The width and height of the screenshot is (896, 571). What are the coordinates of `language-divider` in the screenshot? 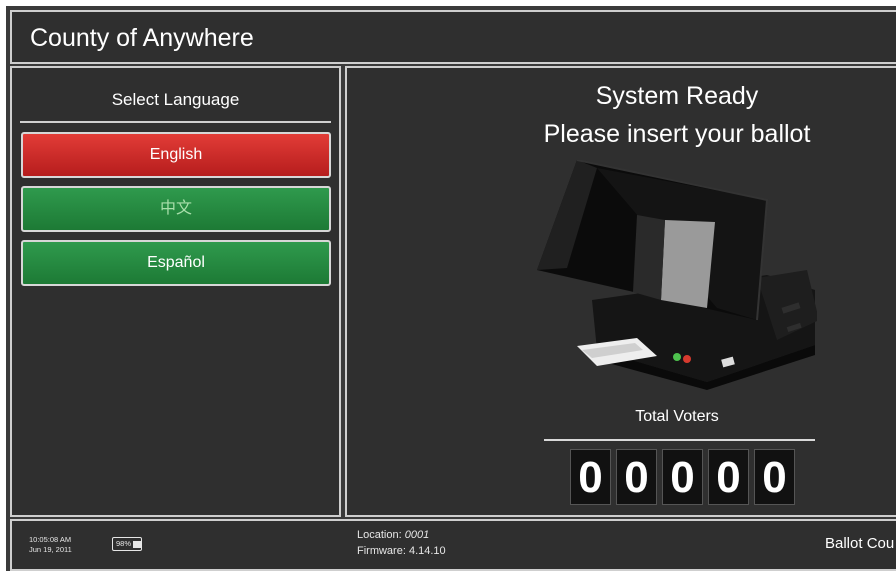 It's located at (175, 122).